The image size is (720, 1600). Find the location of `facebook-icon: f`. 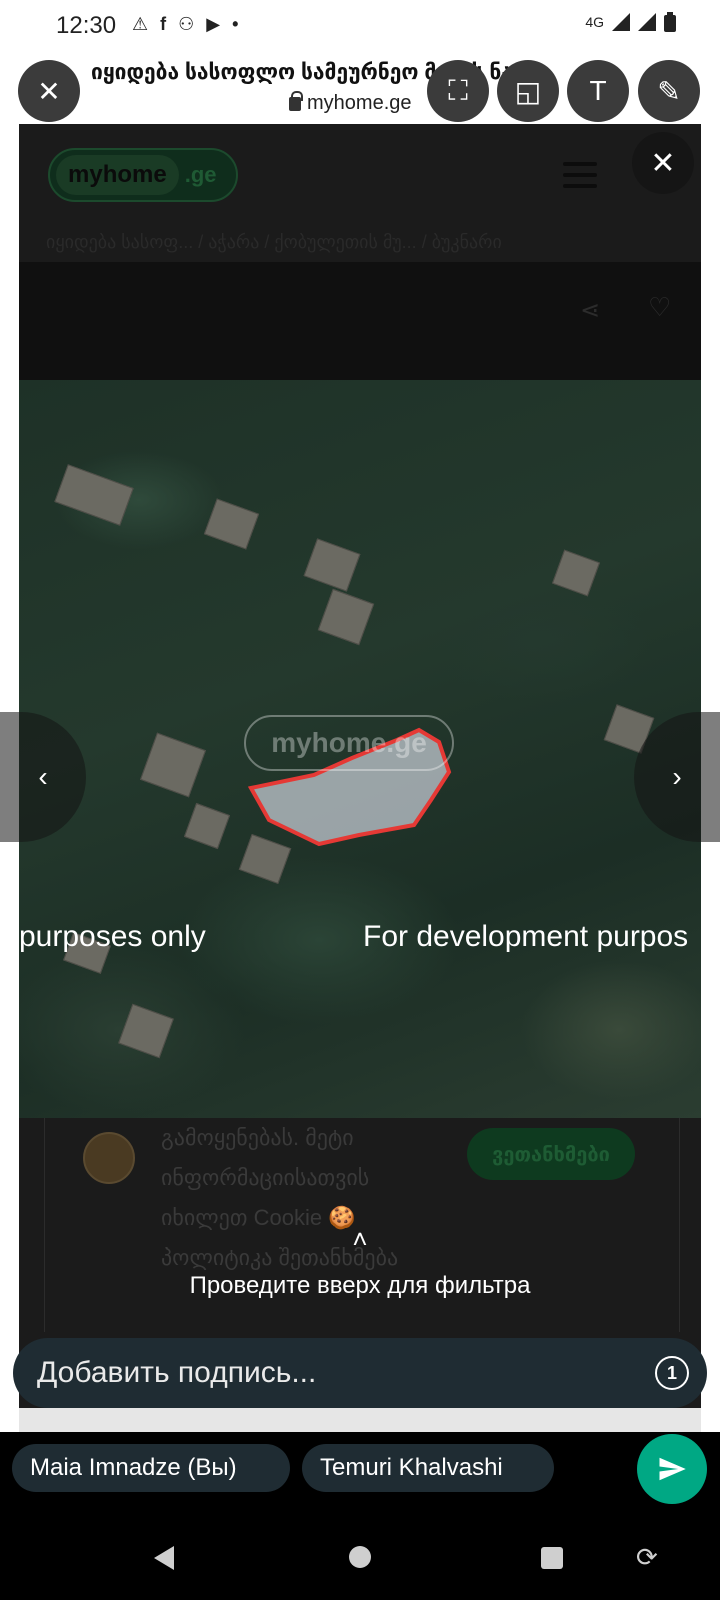

facebook-icon: f is located at coordinates (163, 24).